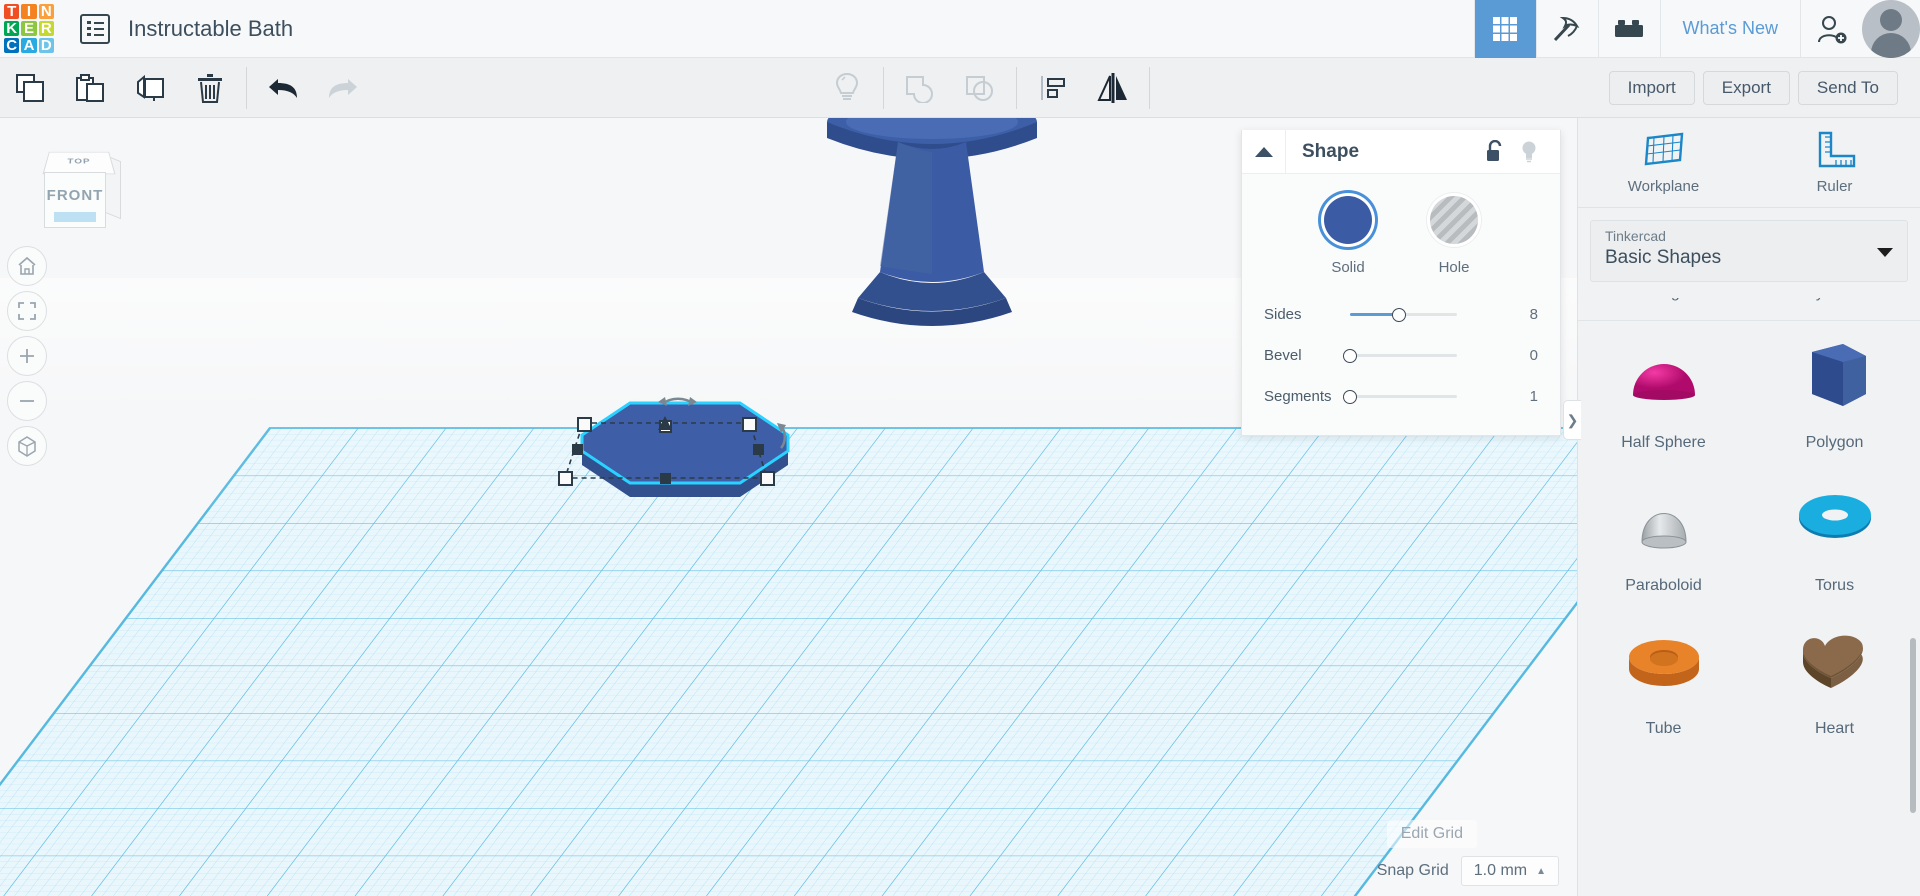 The height and width of the screenshot is (896, 1920). I want to click on light-bulb-icon, so click(847, 86).